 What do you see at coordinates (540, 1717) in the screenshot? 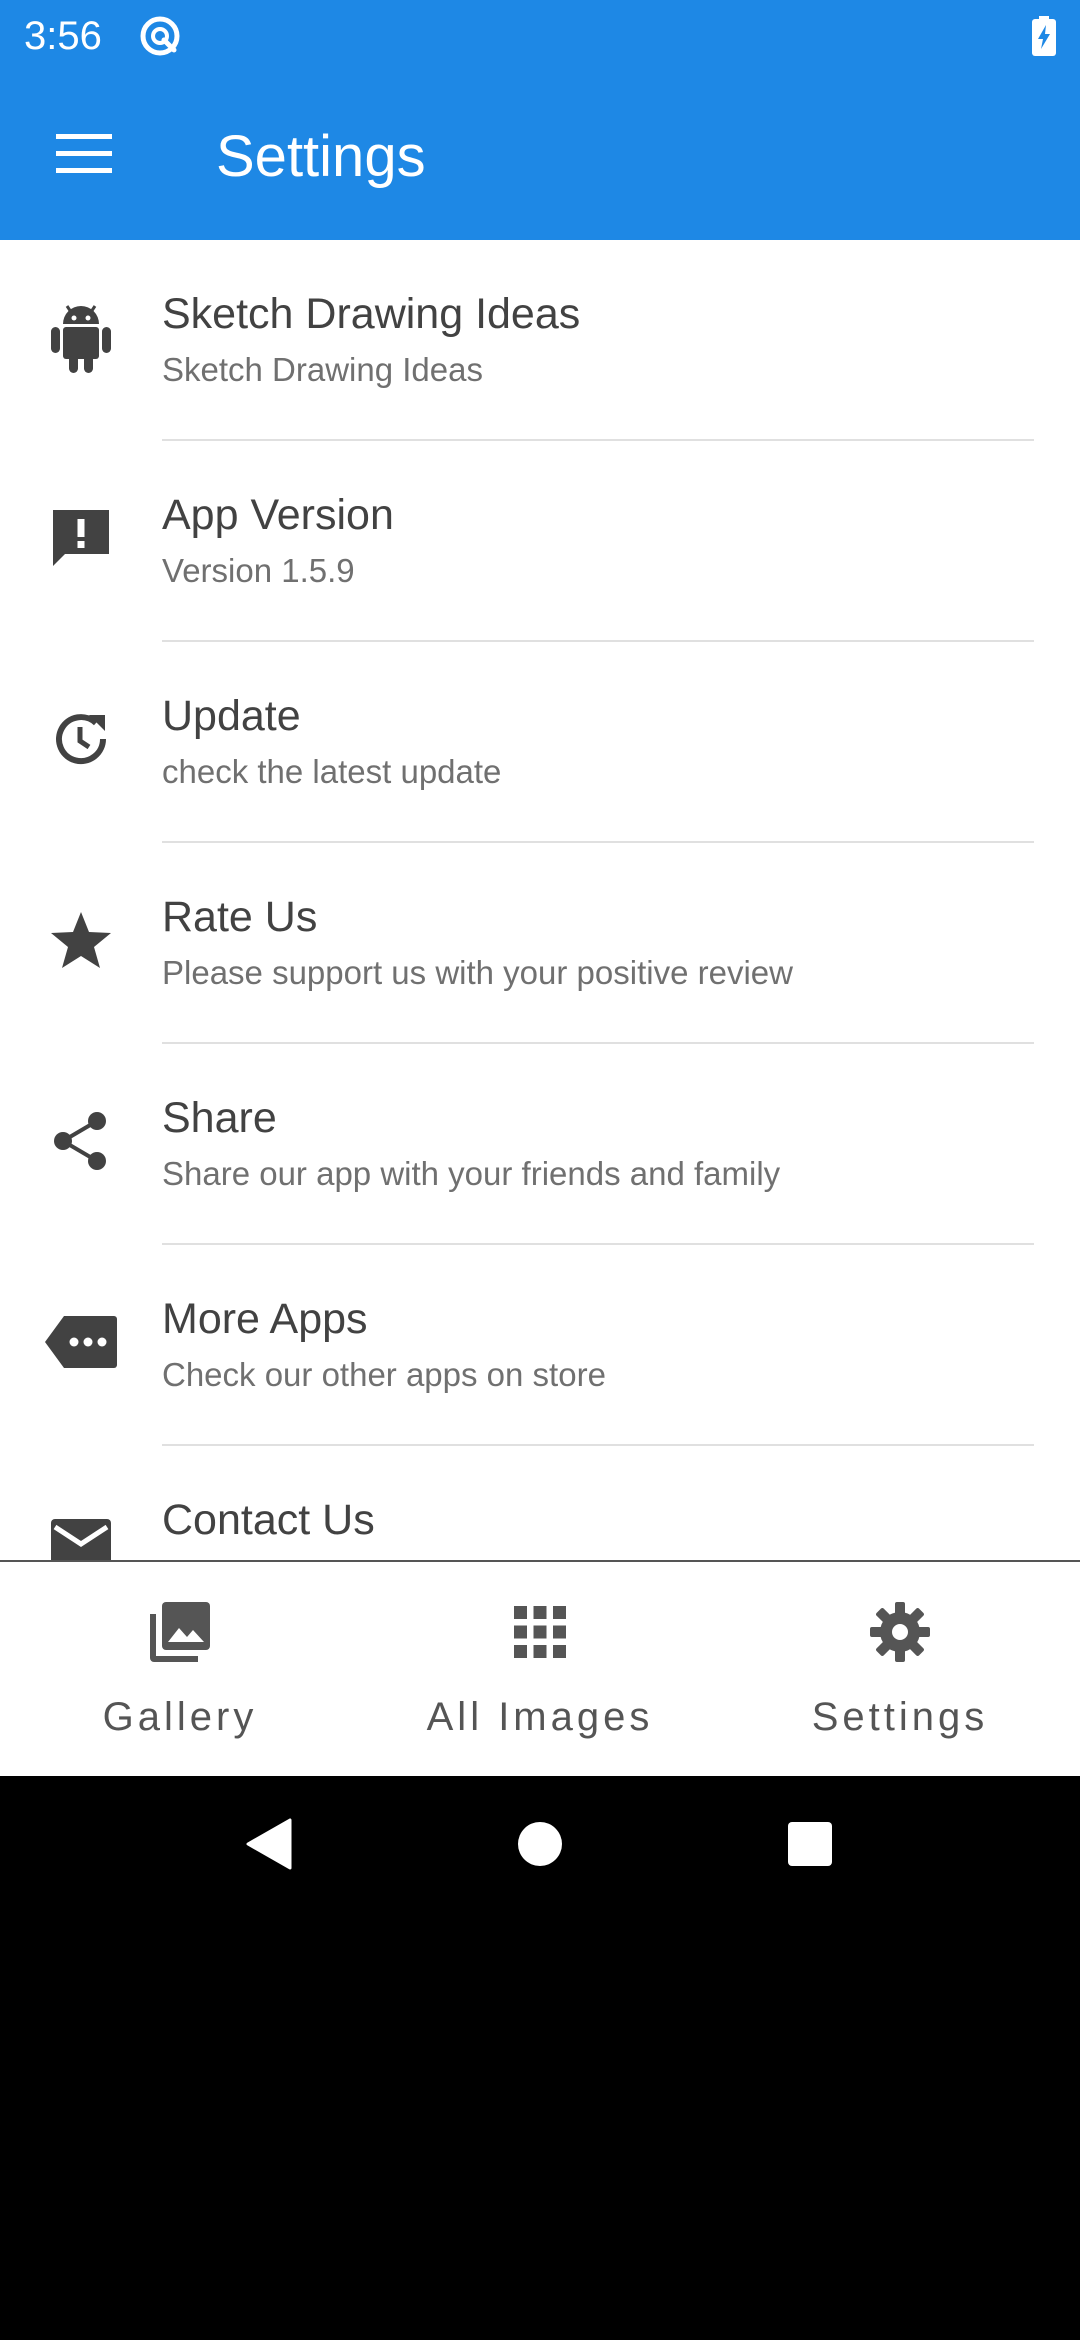
I see `nav-label: All Images` at bounding box center [540, 1717].